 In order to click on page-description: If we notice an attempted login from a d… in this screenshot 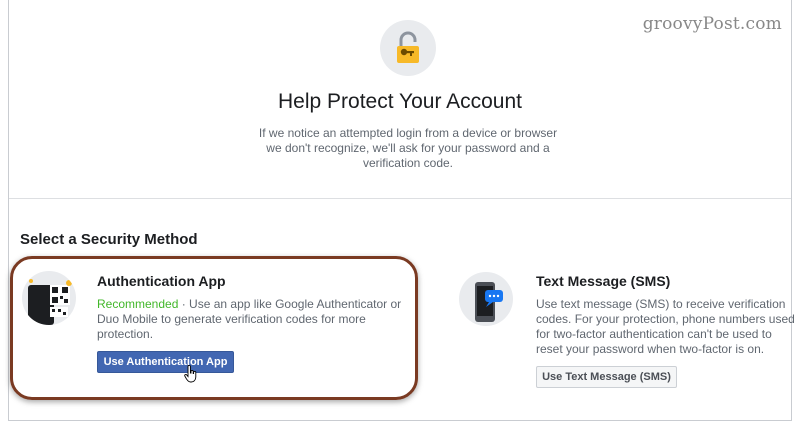, I will do `click(408, 148)`.